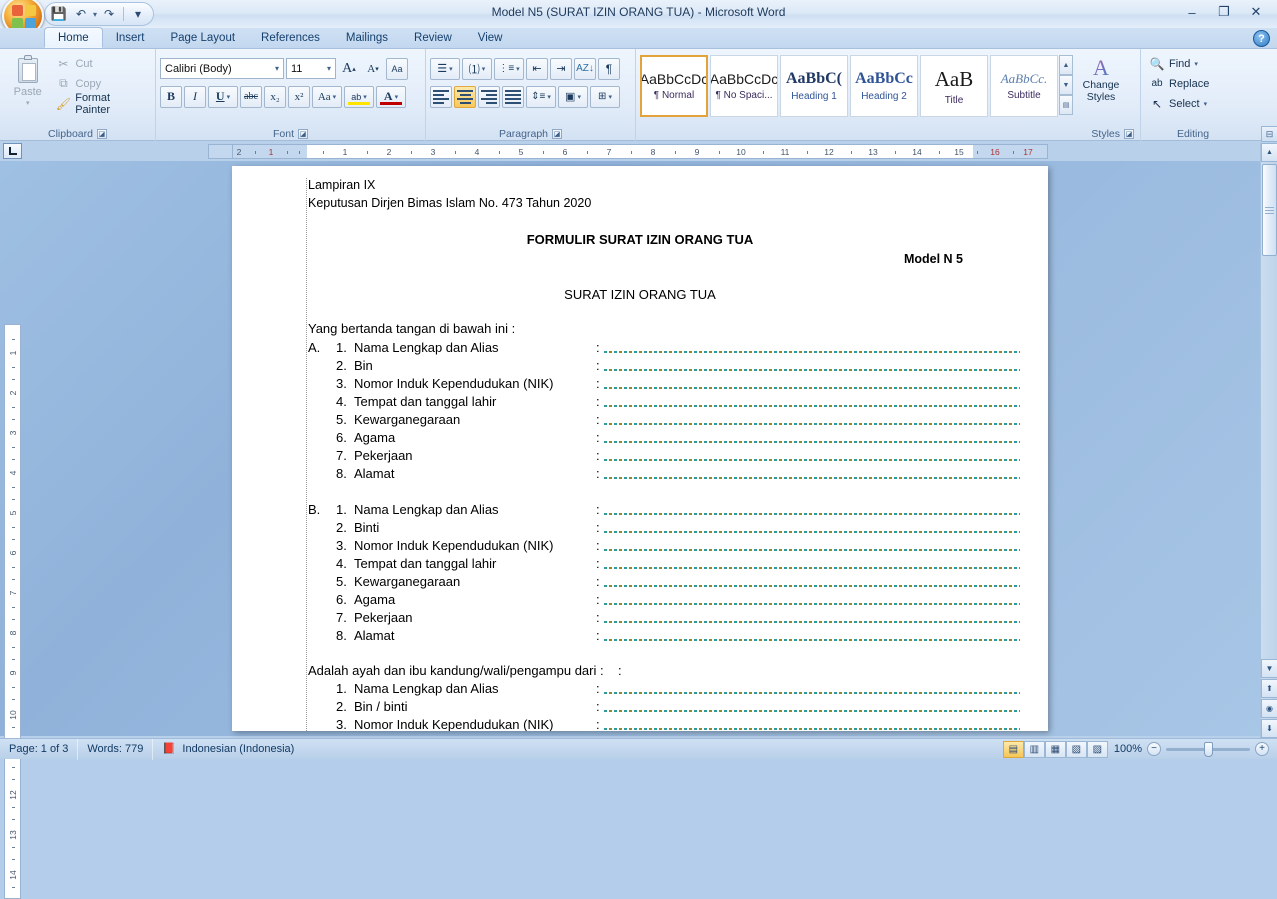  I want to click on outline-view-button: ▧, so click(1076, 749).